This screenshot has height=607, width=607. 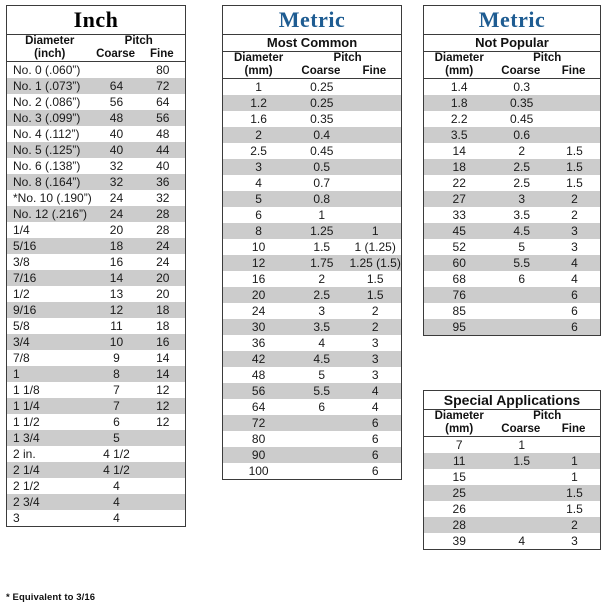 What do you see at coordinates (322, 119) in the screenshot?
I see `cell-coarse: 0.35` at bounding box center [322, 119].